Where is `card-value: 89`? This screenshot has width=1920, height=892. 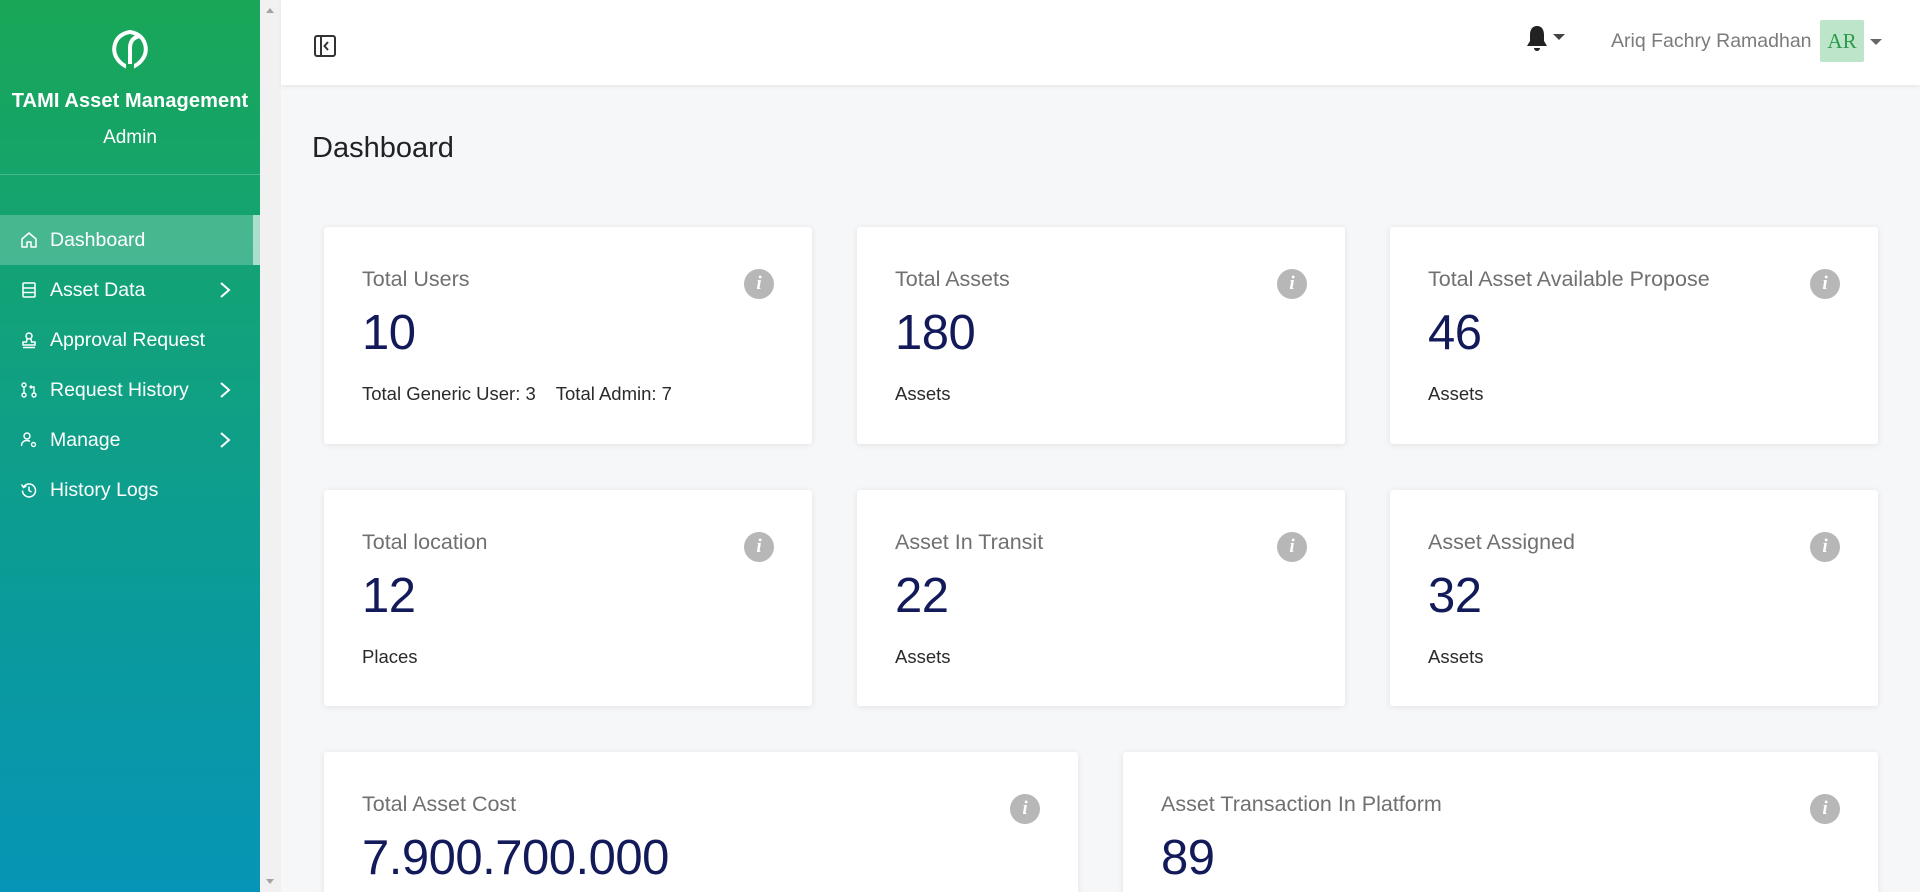 card-value: 89 is located at coordinates (1188, 858).